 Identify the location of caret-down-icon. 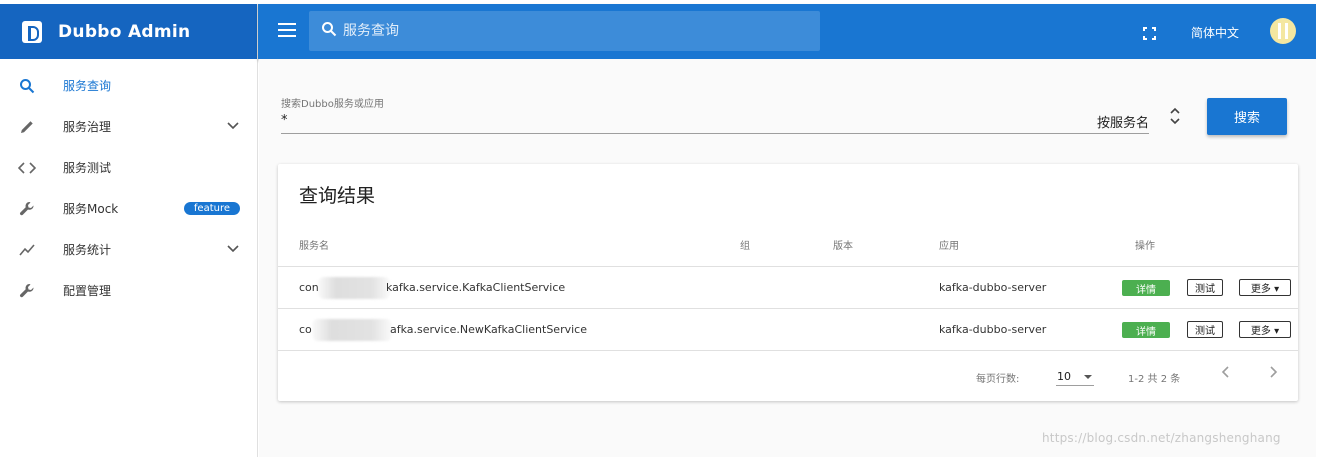
(1088, 377).